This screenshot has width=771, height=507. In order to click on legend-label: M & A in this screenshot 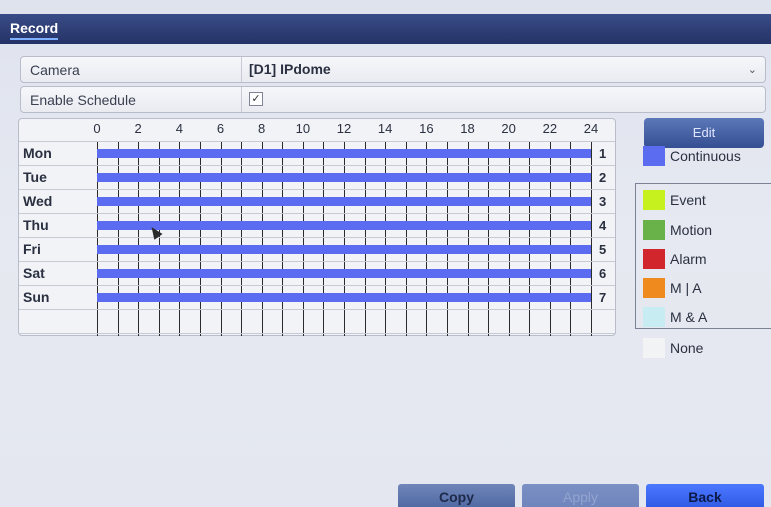, I will do `click(689, 317)`.